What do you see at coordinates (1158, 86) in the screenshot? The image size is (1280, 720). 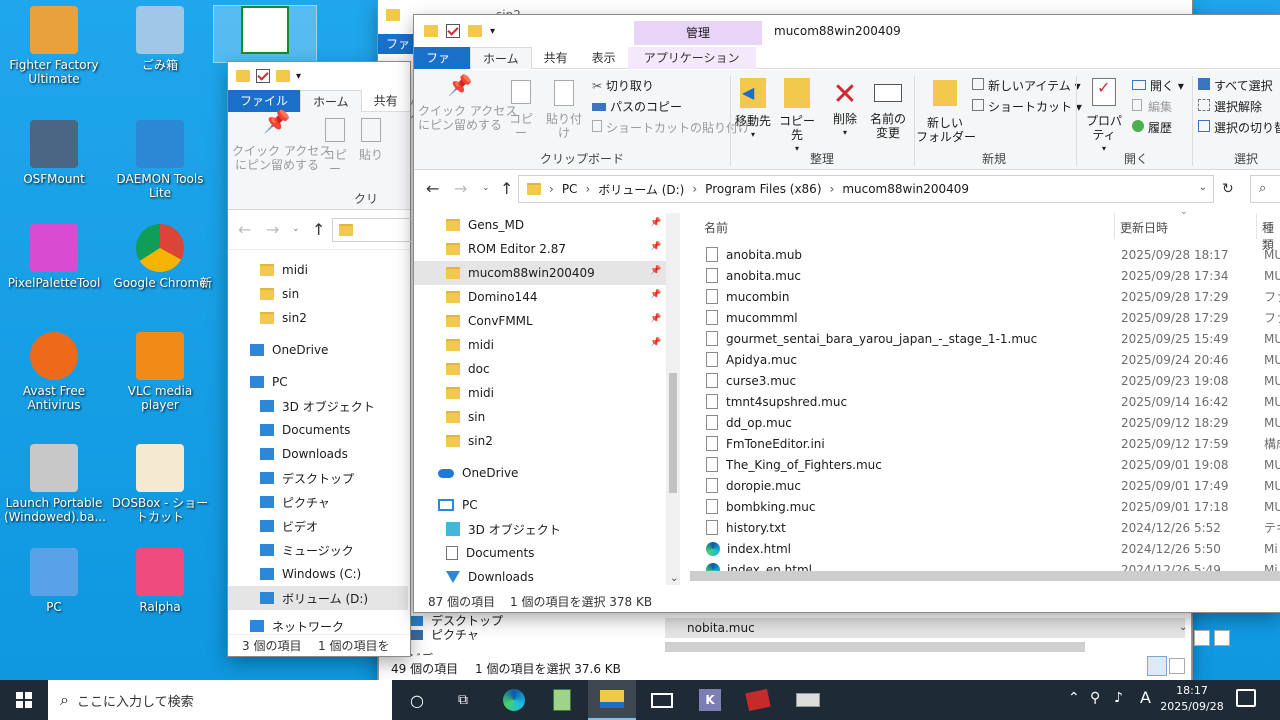 I see `open-button: 開く ▾` at bounding box center [1158, 86].